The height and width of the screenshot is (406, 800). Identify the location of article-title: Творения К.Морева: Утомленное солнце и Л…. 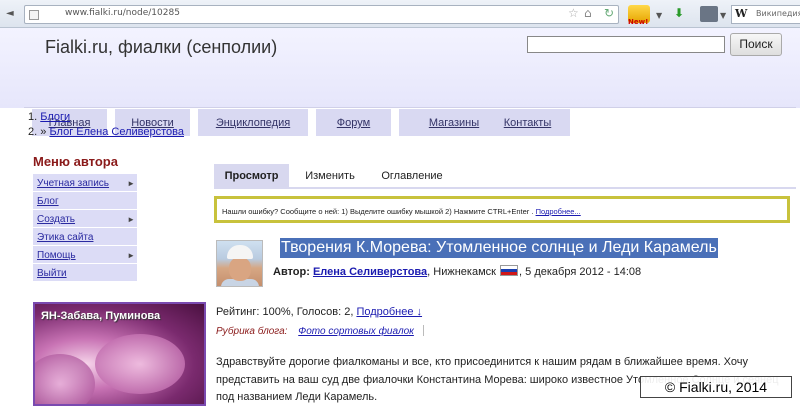
(499, 248).